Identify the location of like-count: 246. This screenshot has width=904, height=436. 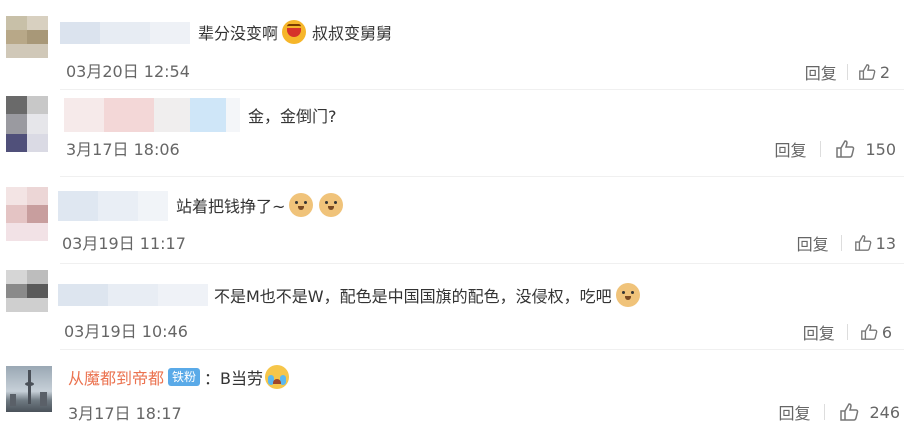
(884, 412).